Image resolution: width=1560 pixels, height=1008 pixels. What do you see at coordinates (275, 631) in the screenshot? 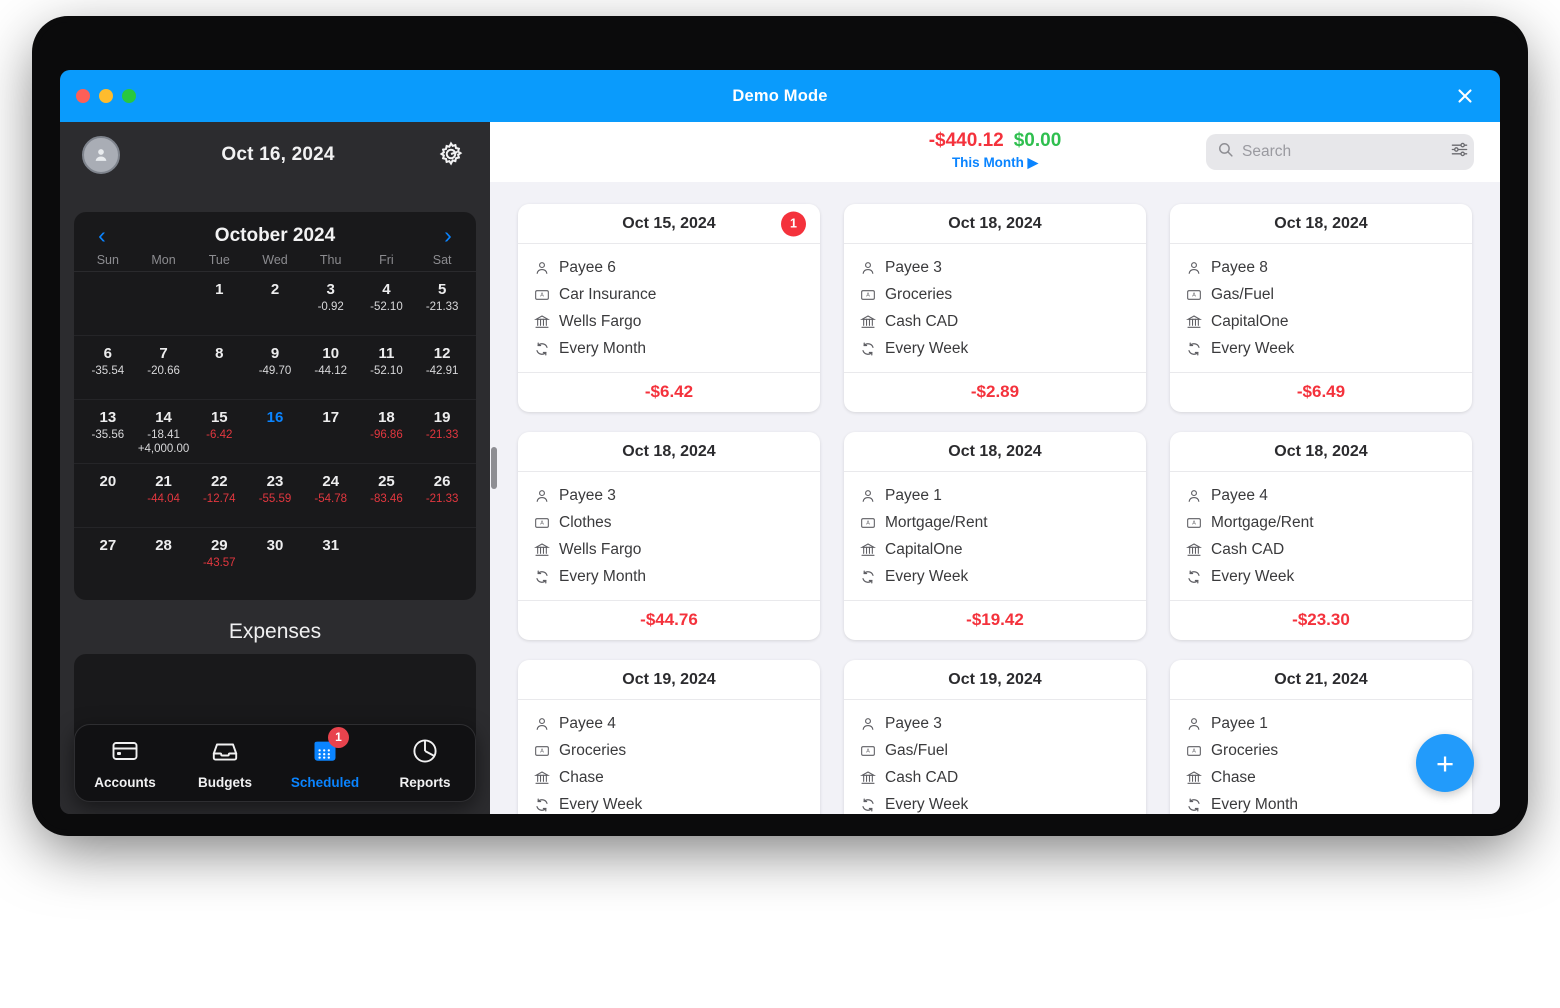
I see `expenses-section-title: Expenses` at bounding box center [275, 631].